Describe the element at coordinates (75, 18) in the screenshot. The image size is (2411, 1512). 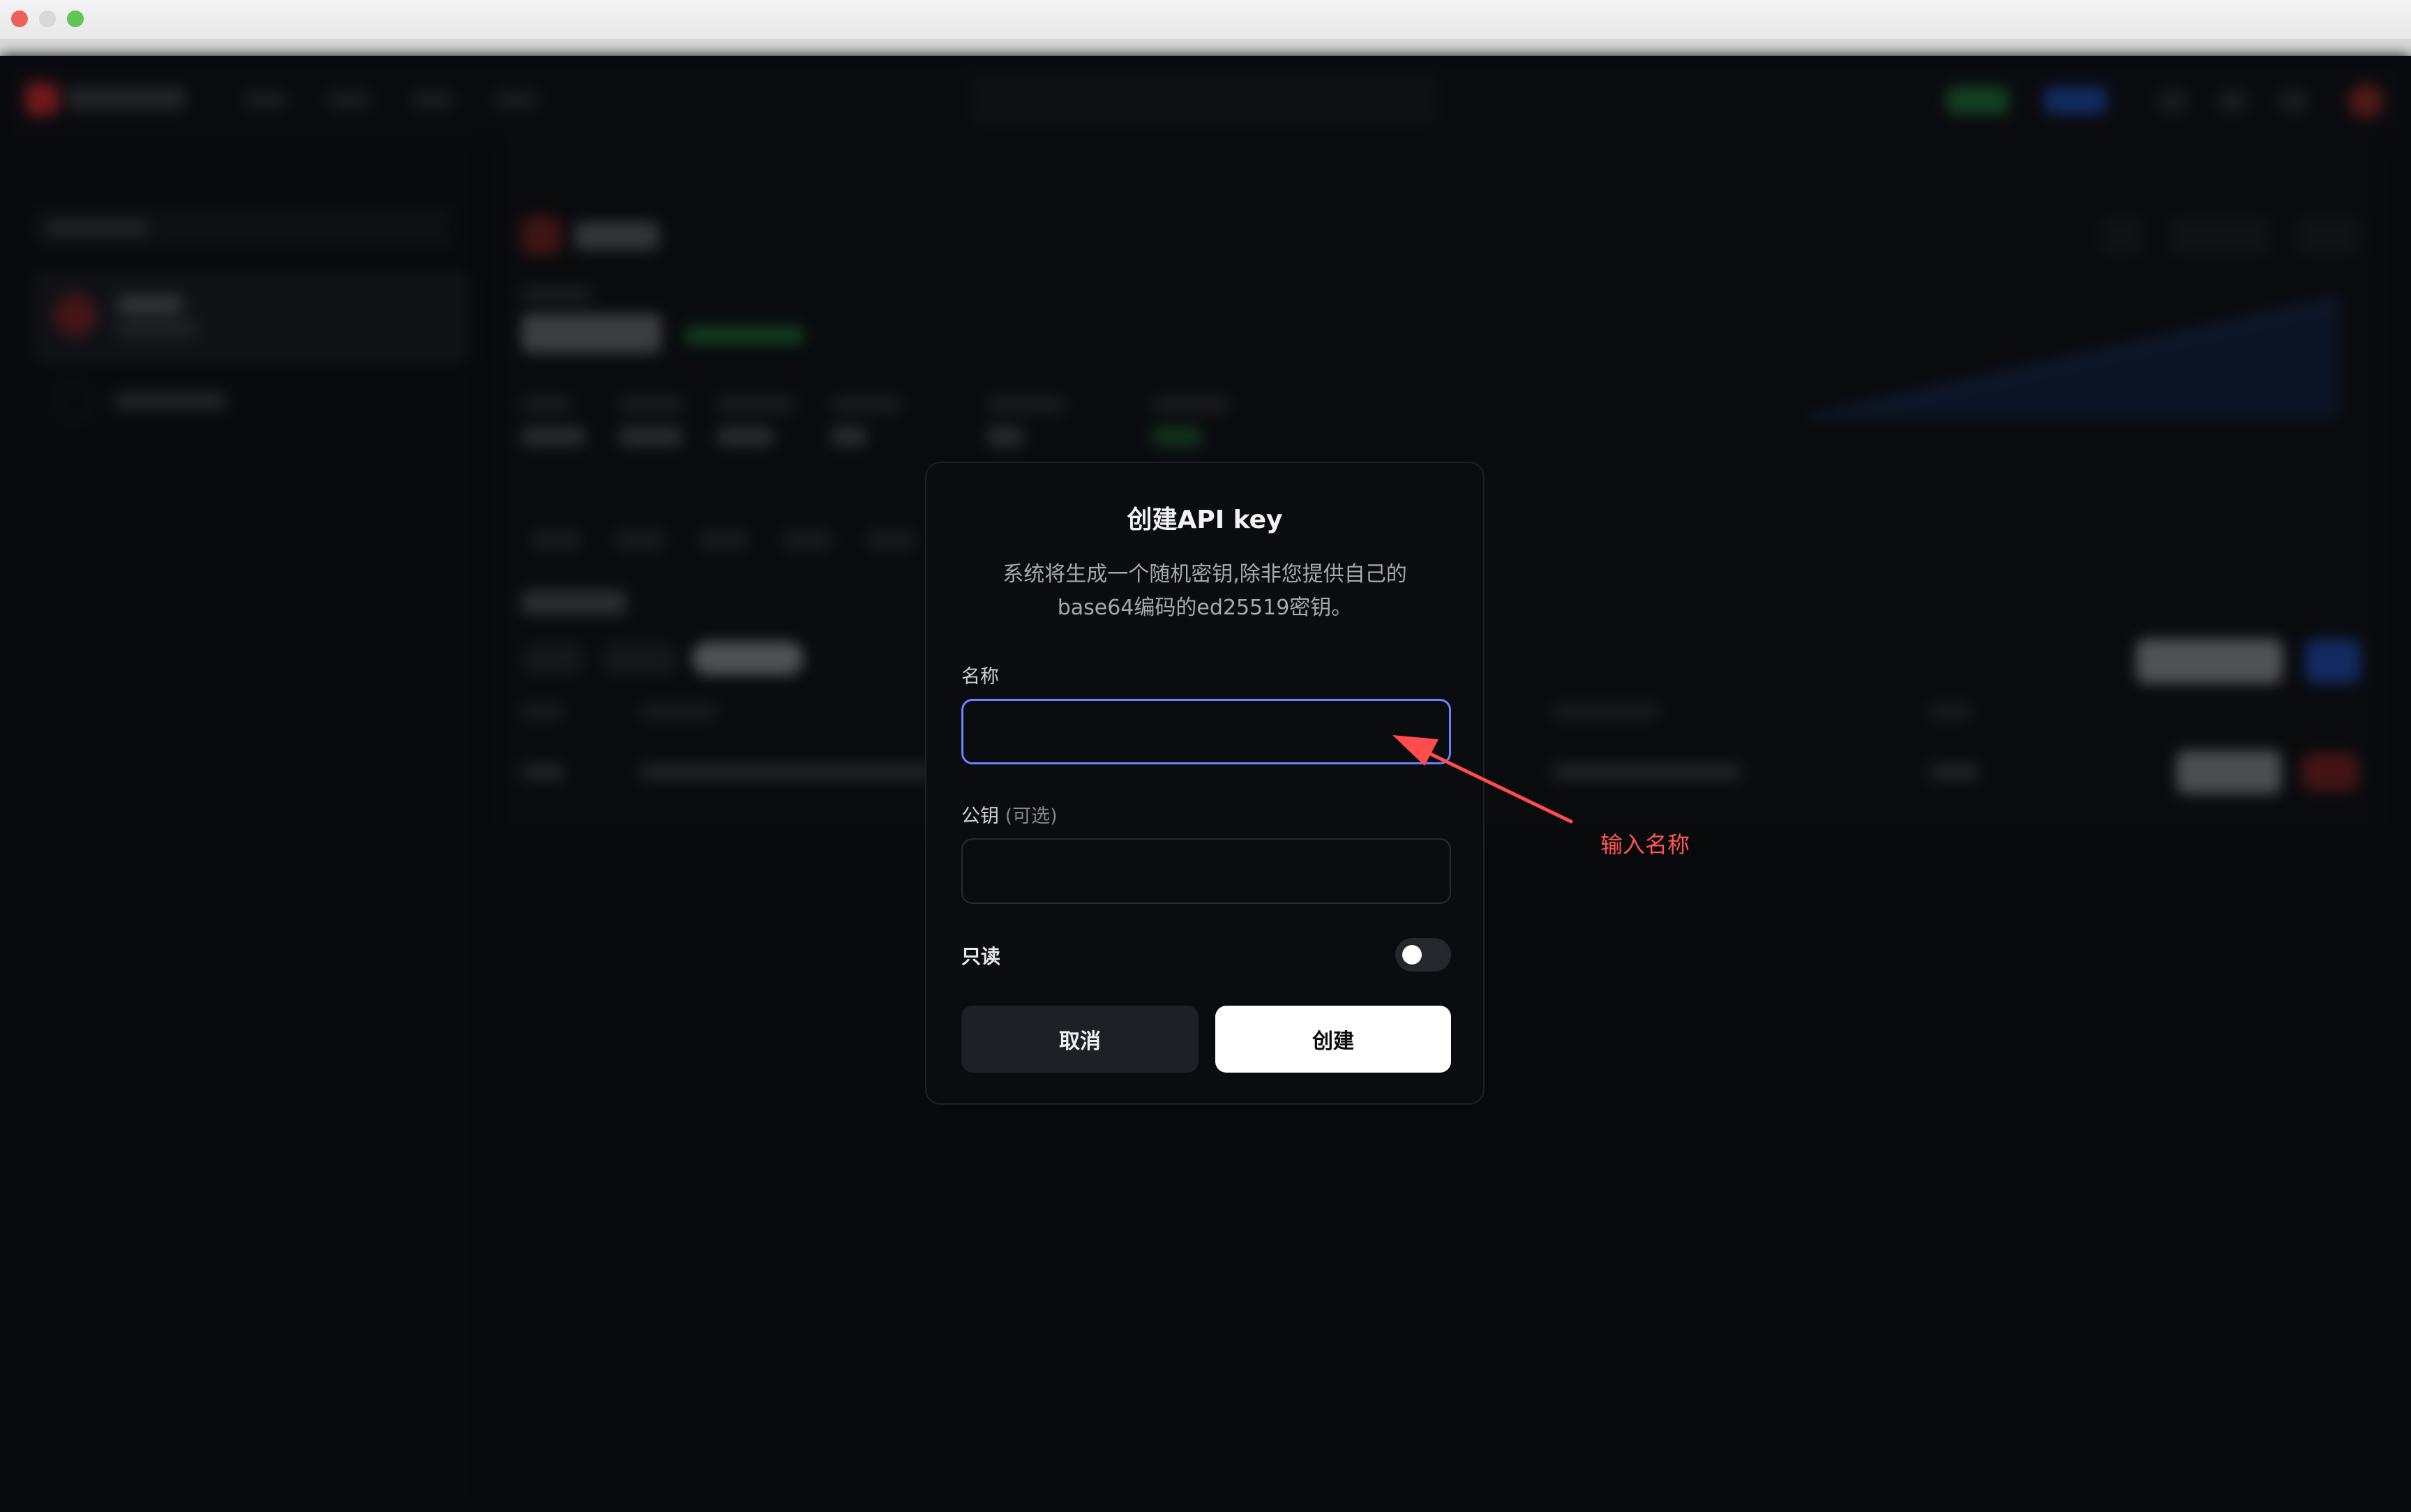
I see `maximize-window-button` at that location.